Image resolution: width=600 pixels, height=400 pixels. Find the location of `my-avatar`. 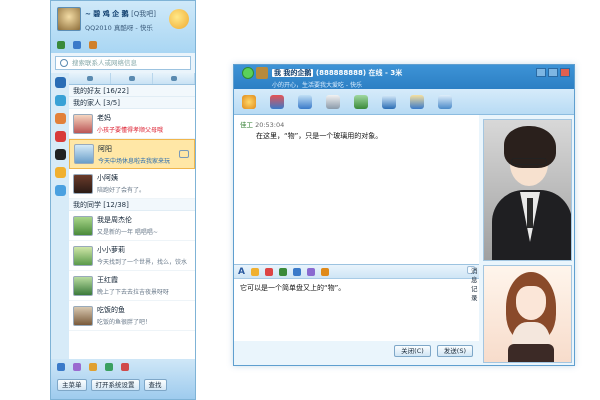

my-avatar is located at coordinates (69, 19).